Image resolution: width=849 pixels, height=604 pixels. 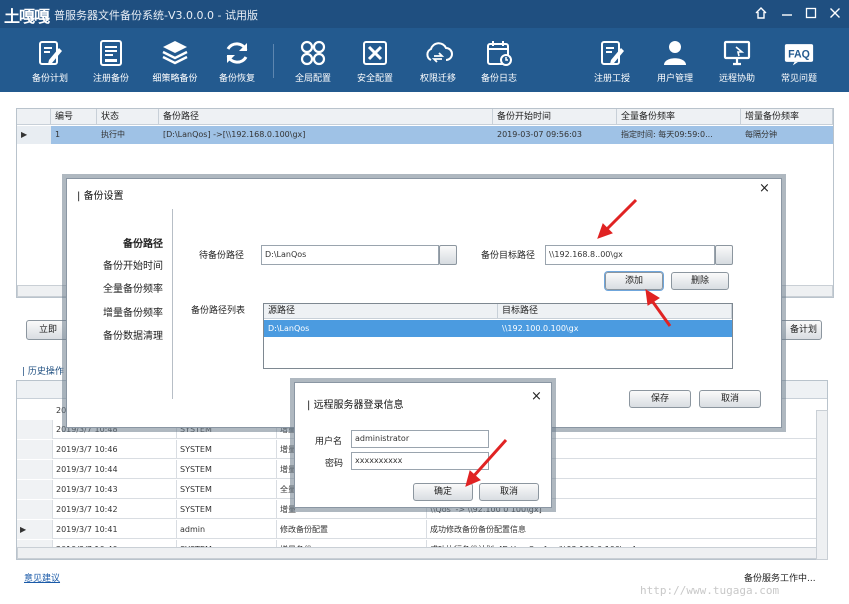 I want to click on nav-item-backup-path: 备份路径, so click(x=115, y=242).